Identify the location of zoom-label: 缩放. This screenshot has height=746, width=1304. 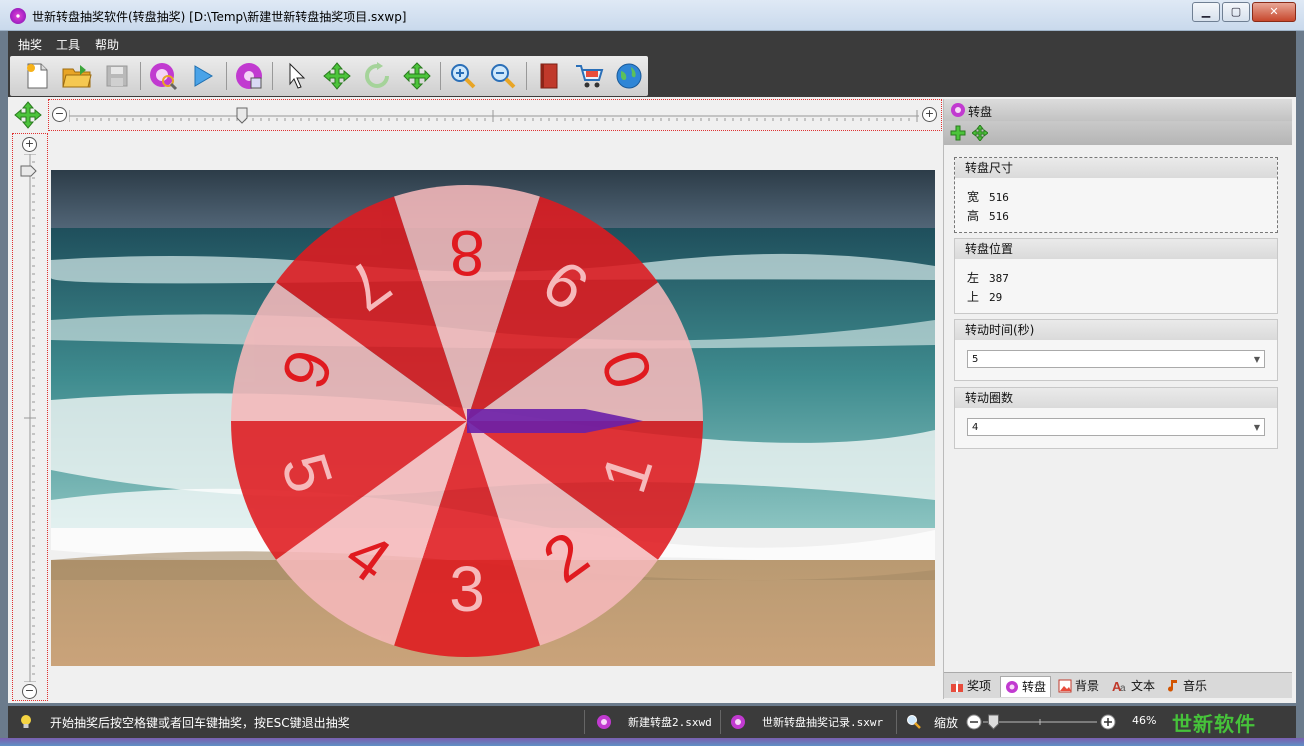
(946, 723).